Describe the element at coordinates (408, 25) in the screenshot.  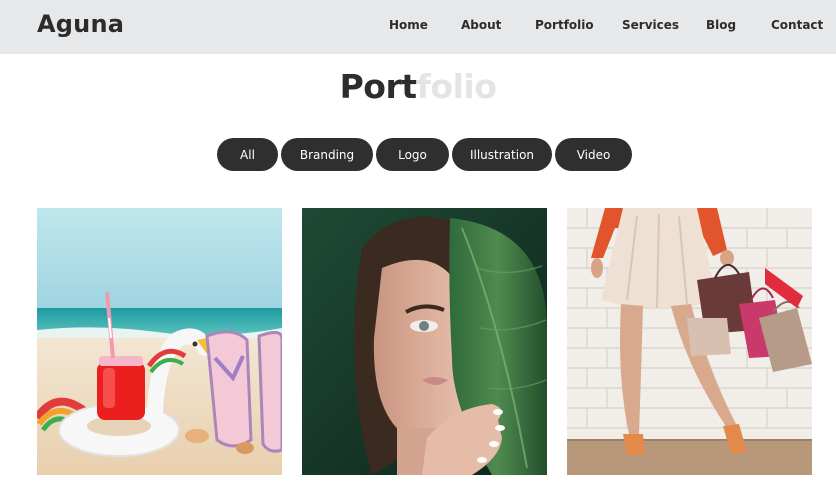
I see `nav-home: Home` at that location.